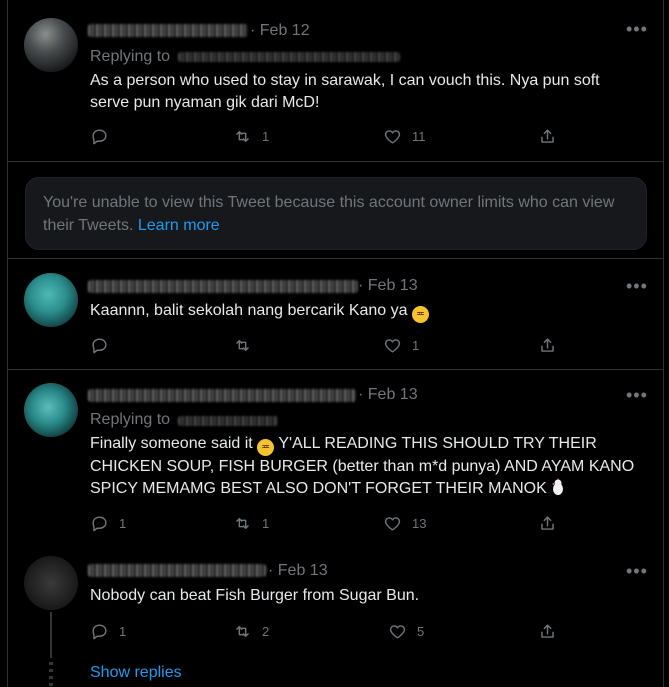  What do you see at coordinates (51, 674) in the screenshot?
I see `thread-dots` at bounding box center [51, 674].